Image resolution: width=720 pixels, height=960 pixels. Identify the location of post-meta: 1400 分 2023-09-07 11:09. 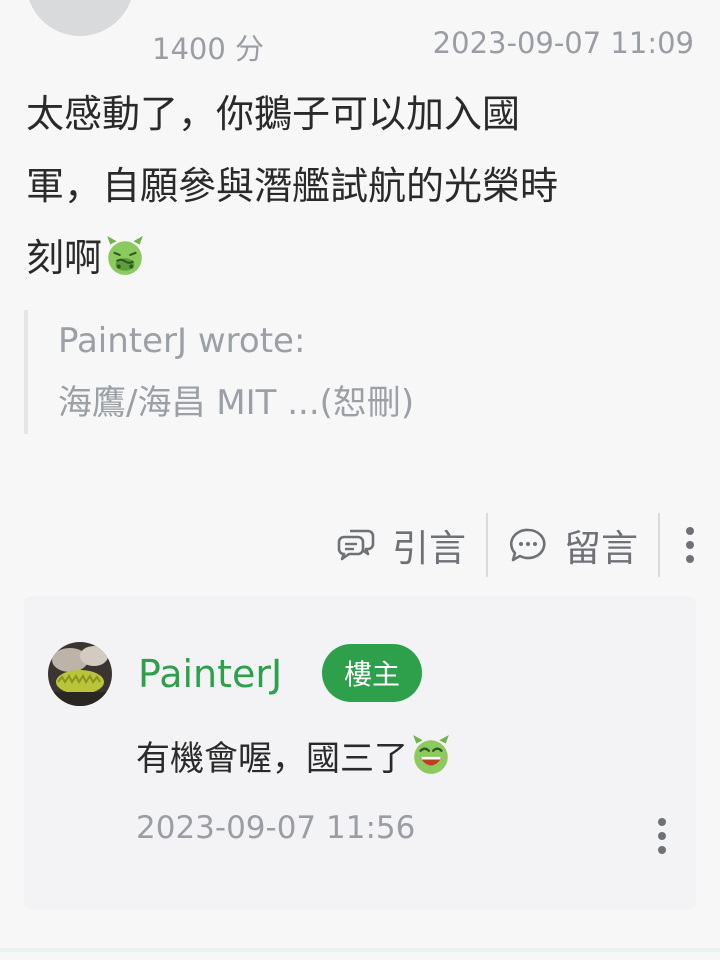
(360, 44).